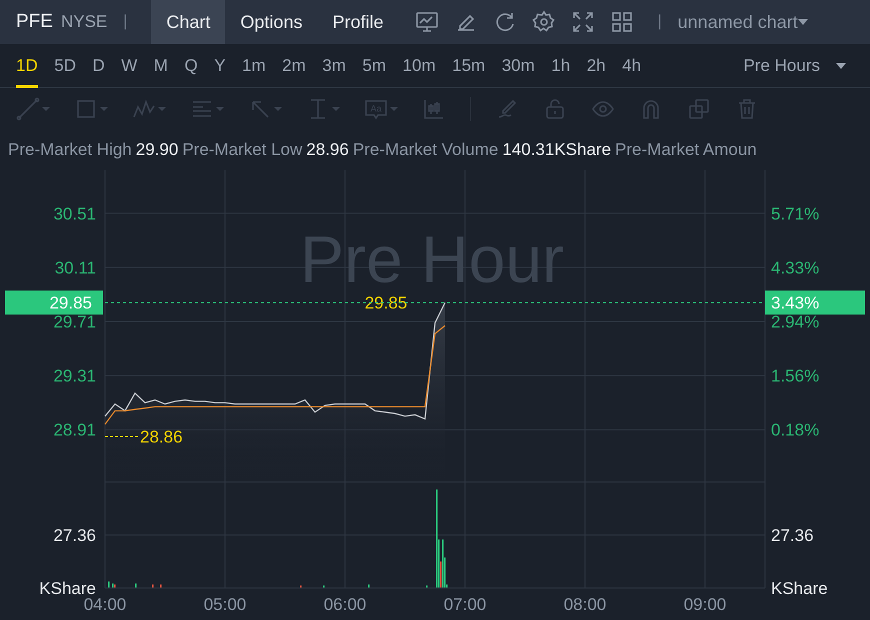 Image resolution: width=870 pixels, height=620 pixels. What do you see at coordinates (795, 430) in the screenshot?
I see `percent-tick-label: 0.18%` at bounding box center [795, 430].